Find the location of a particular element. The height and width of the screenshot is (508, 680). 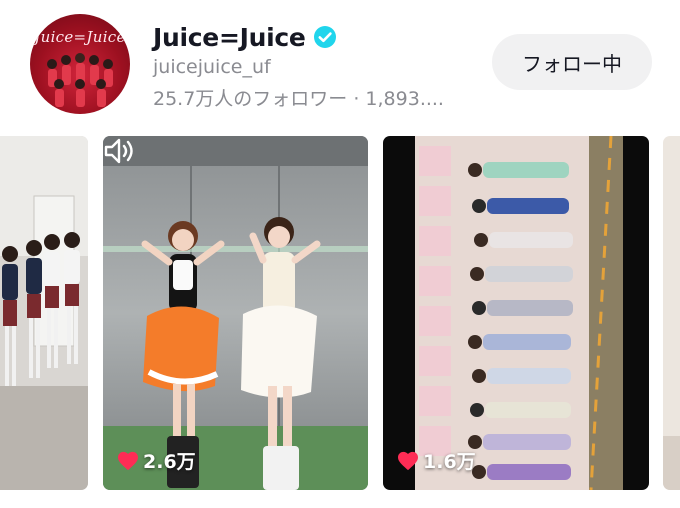

profile-name-row: Juice=Juice is located at coordinates (245, 37).